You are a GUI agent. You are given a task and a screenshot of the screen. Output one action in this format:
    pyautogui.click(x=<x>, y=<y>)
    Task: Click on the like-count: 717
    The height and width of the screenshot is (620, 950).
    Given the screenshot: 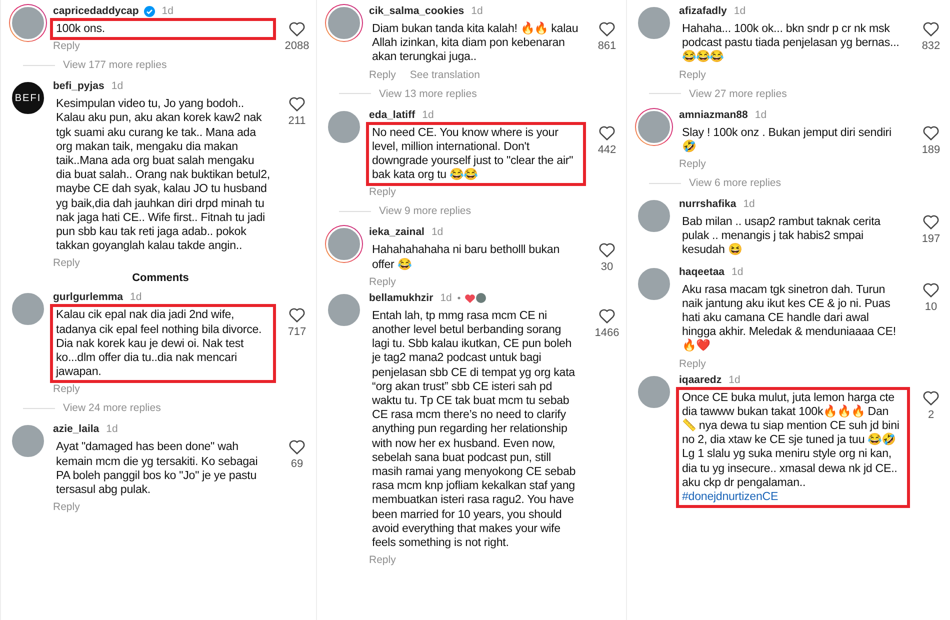 What is the action you would take?
    pyautogui.click(x=297, y=332)
    